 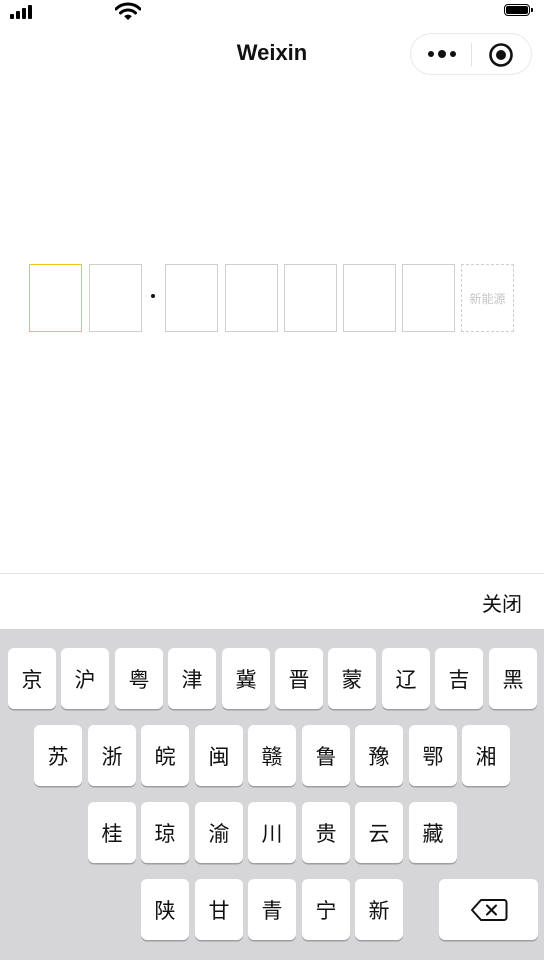 What do you see at coordinates (272, 13) in the screenshot?
I see `status-bar` at bounding box center [272, 13].